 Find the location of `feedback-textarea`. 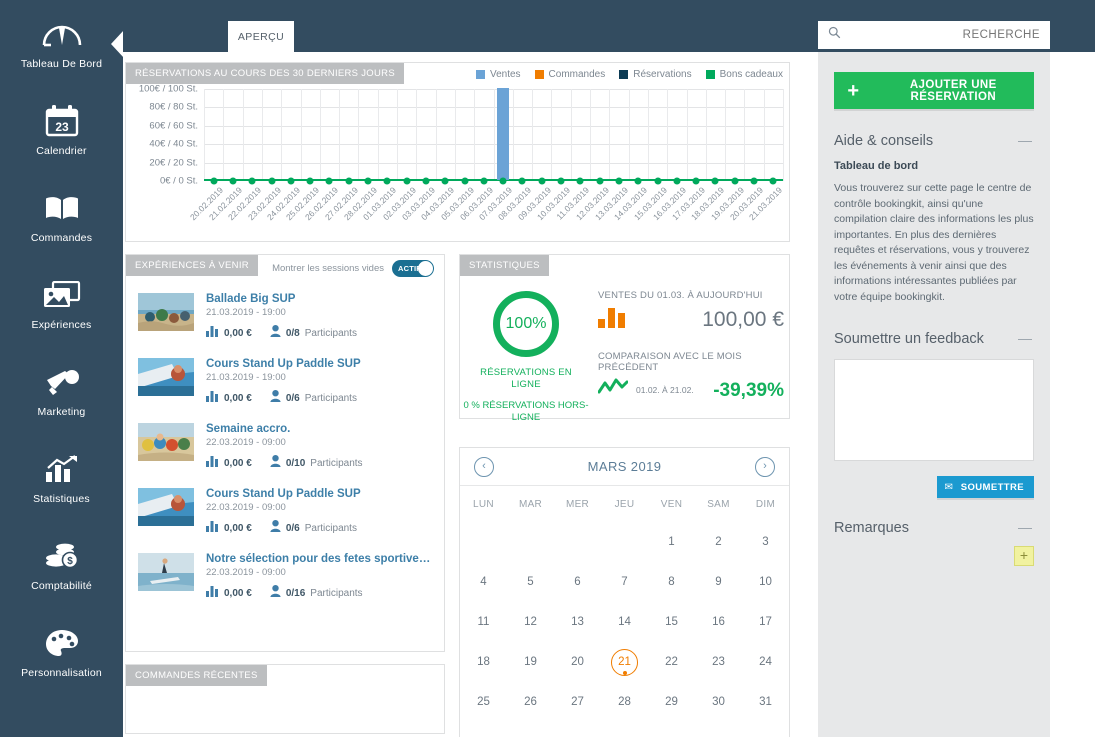

feedback-textarea is located at coordinates (934, 410).